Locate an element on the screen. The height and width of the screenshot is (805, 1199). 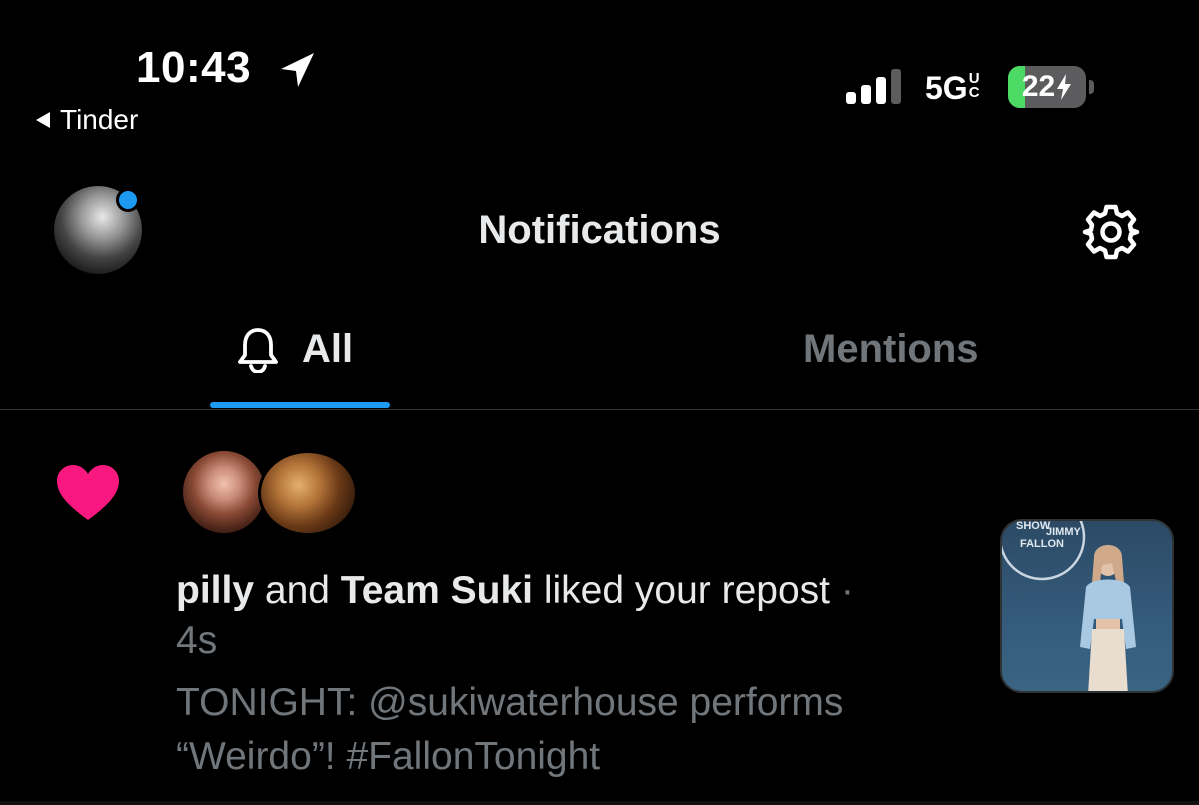
charging-bolt-icon is located at coordinates (1064, 87).